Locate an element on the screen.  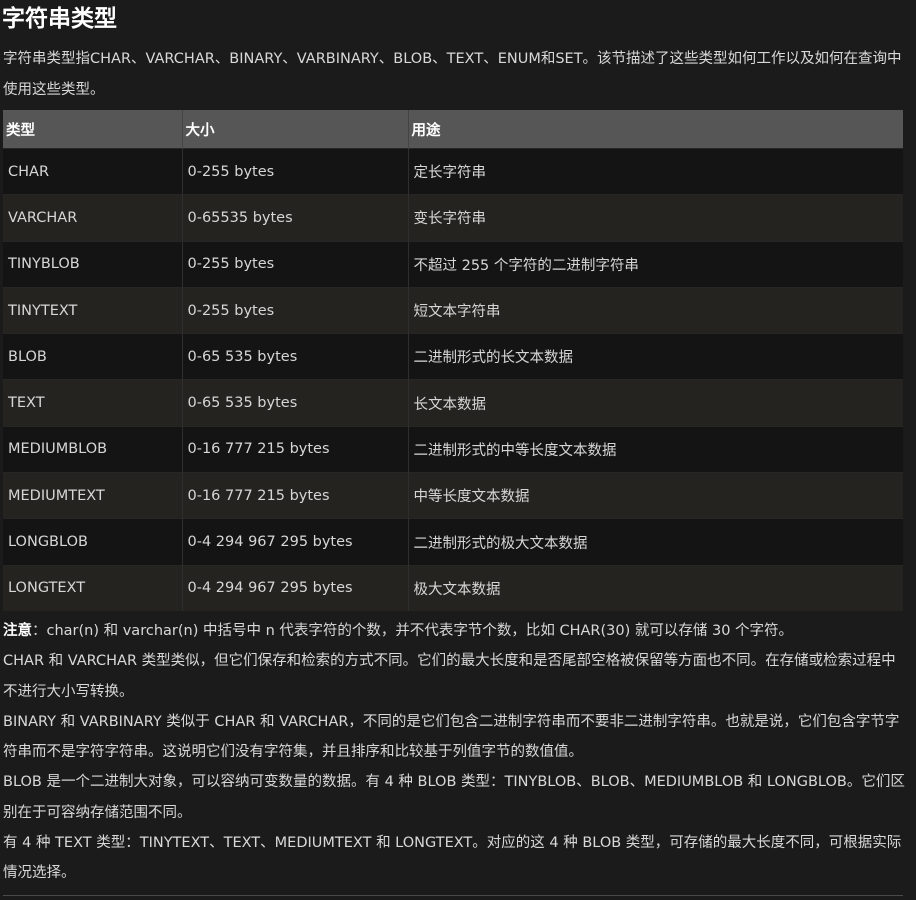
table-row: BLOB 0-65 535 bytes 二进制形式的长文本数据 is located at coordinates (453, 356).